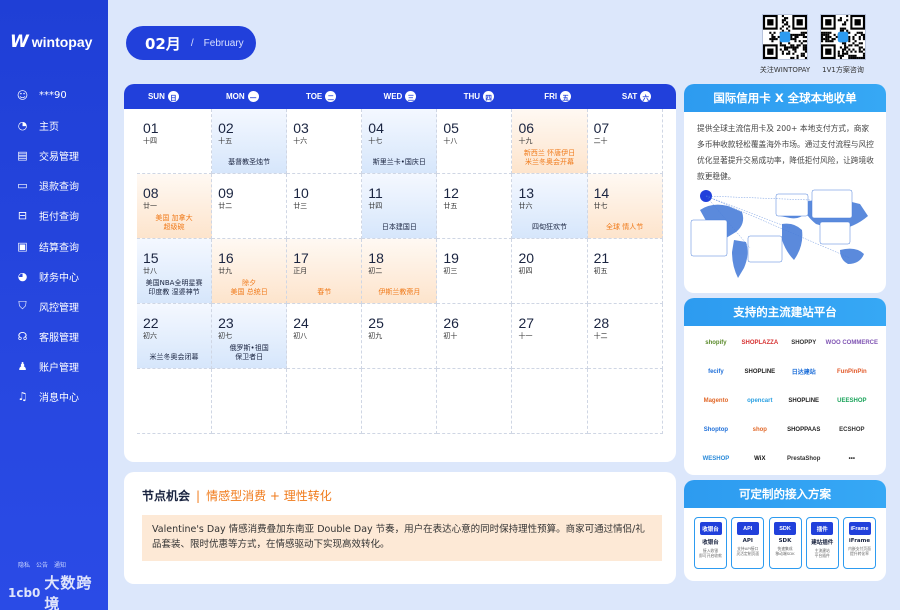  I want to click on calendar-day: 21 初五, so click(625, 271).